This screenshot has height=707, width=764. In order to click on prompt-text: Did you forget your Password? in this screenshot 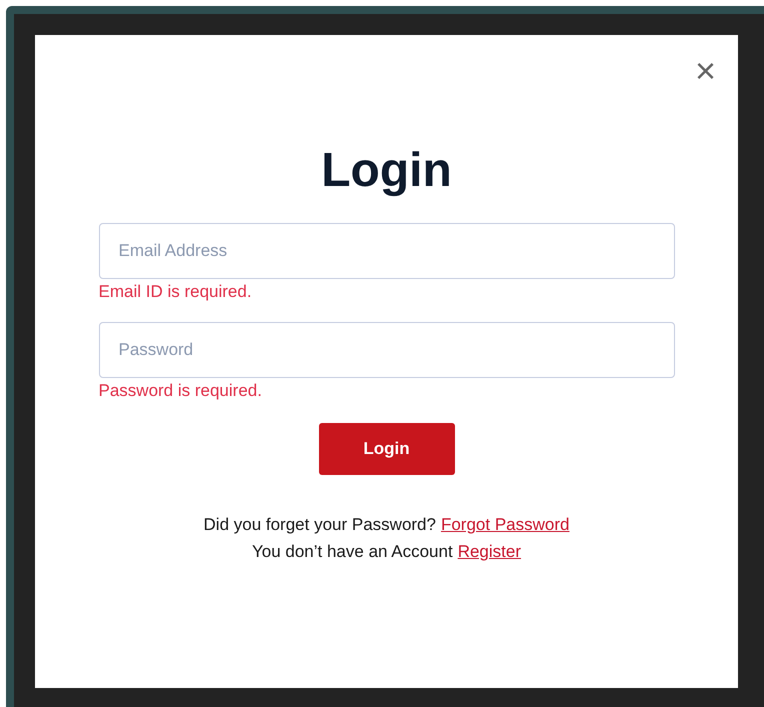, I will do `click(320, 525)`.